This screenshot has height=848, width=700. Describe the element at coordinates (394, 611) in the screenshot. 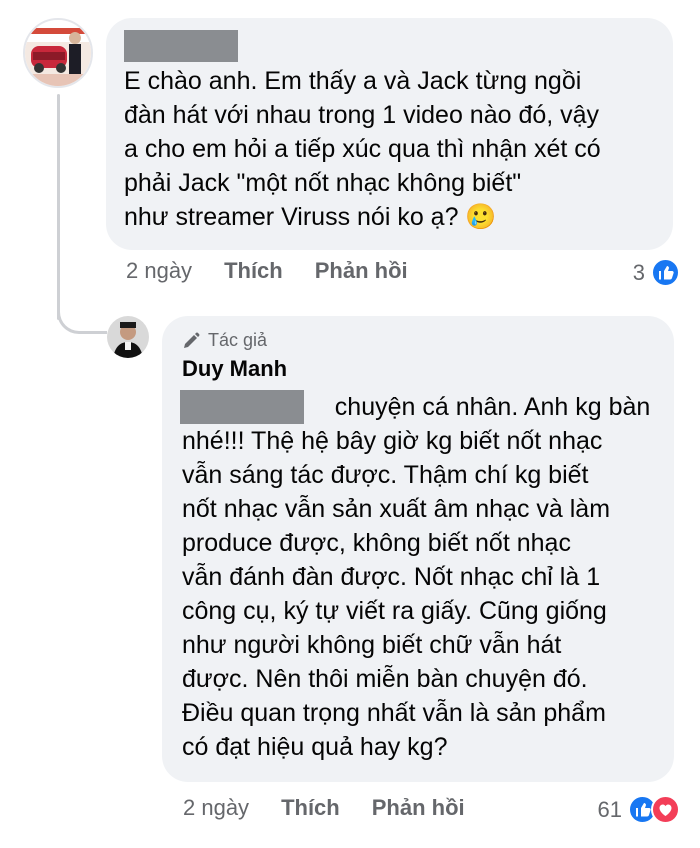

I see `reply-line: công cụ, ký tự viết ra giấy. Cũng giống` at that location.